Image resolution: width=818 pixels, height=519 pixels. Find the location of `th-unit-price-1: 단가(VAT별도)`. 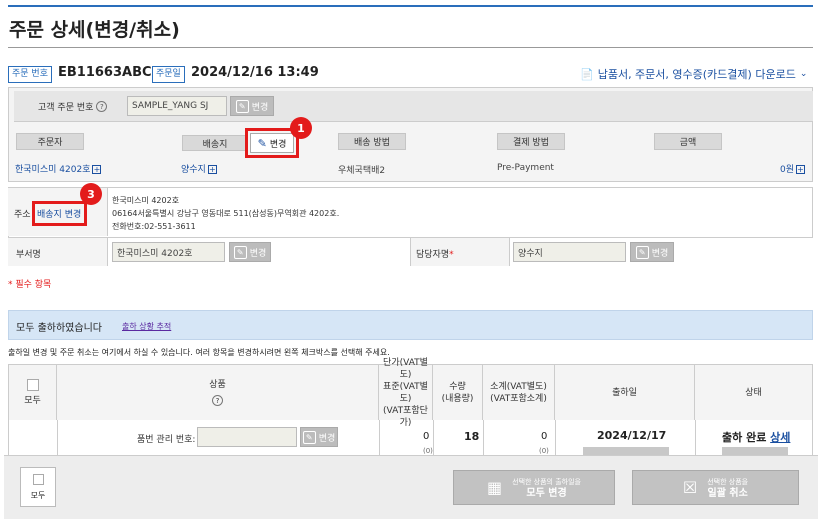

th-unit-price-1: 단가(VAT별도) is located at coordinates (405, 368).